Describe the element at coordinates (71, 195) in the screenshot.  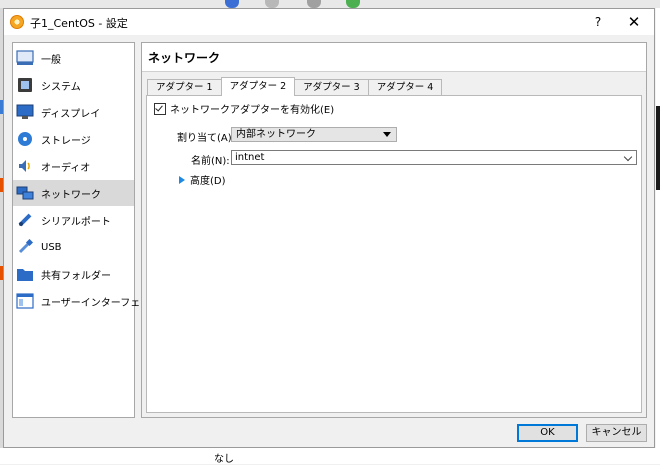
I see `sidebar-item-label: ネットワーク` at that location.